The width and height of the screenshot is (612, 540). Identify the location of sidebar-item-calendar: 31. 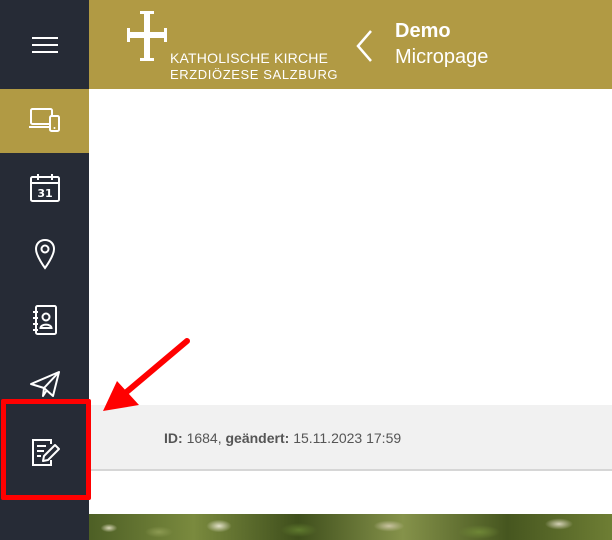
(44, 188).